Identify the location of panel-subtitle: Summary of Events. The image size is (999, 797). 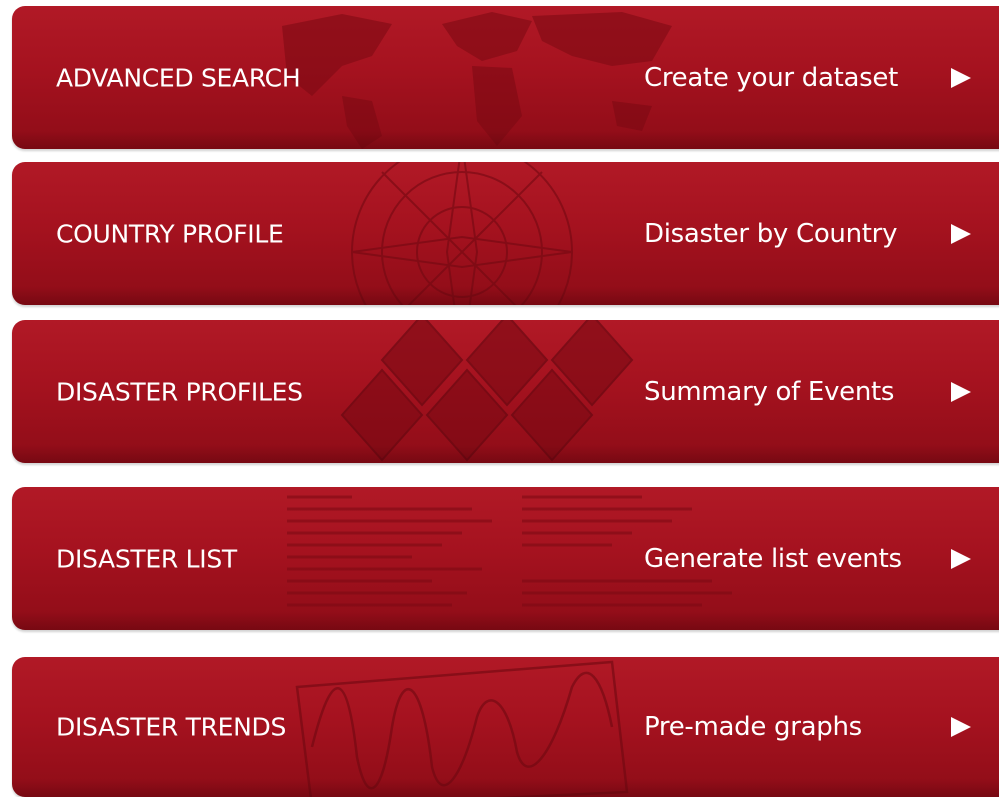
(769, 391).